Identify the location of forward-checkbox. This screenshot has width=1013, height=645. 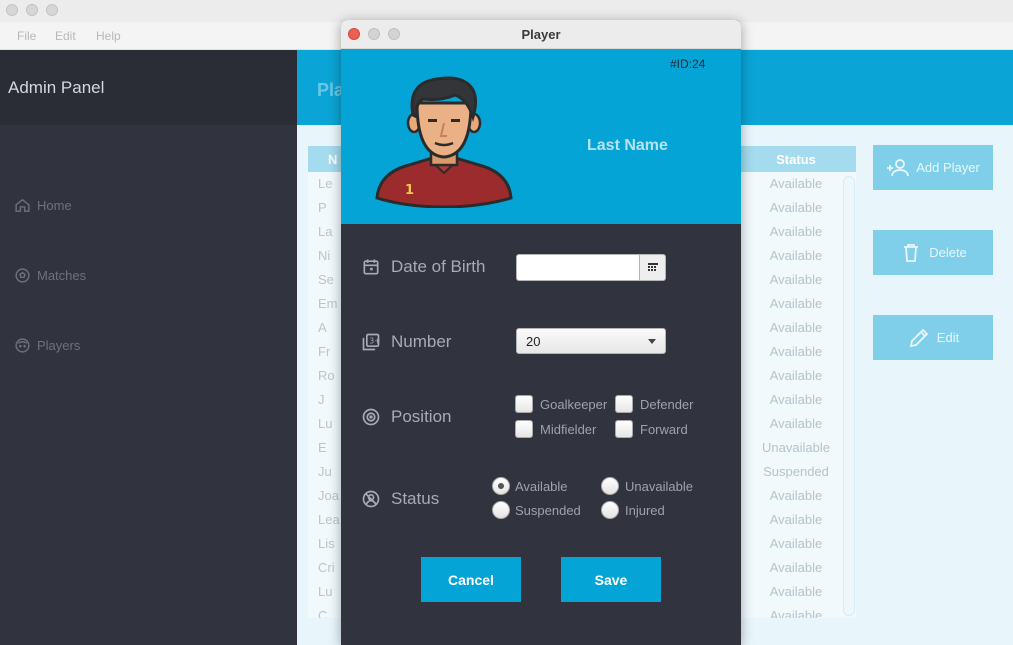
(624, 429).